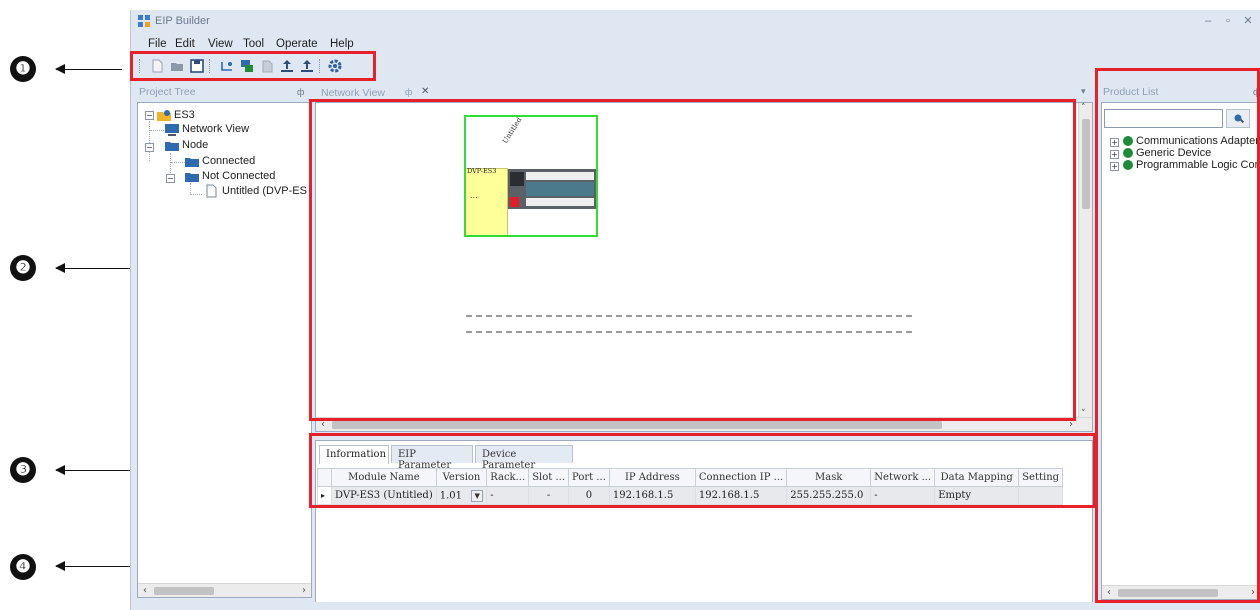  I want to click on tree-item-connected: Connected, so click(228, 161).